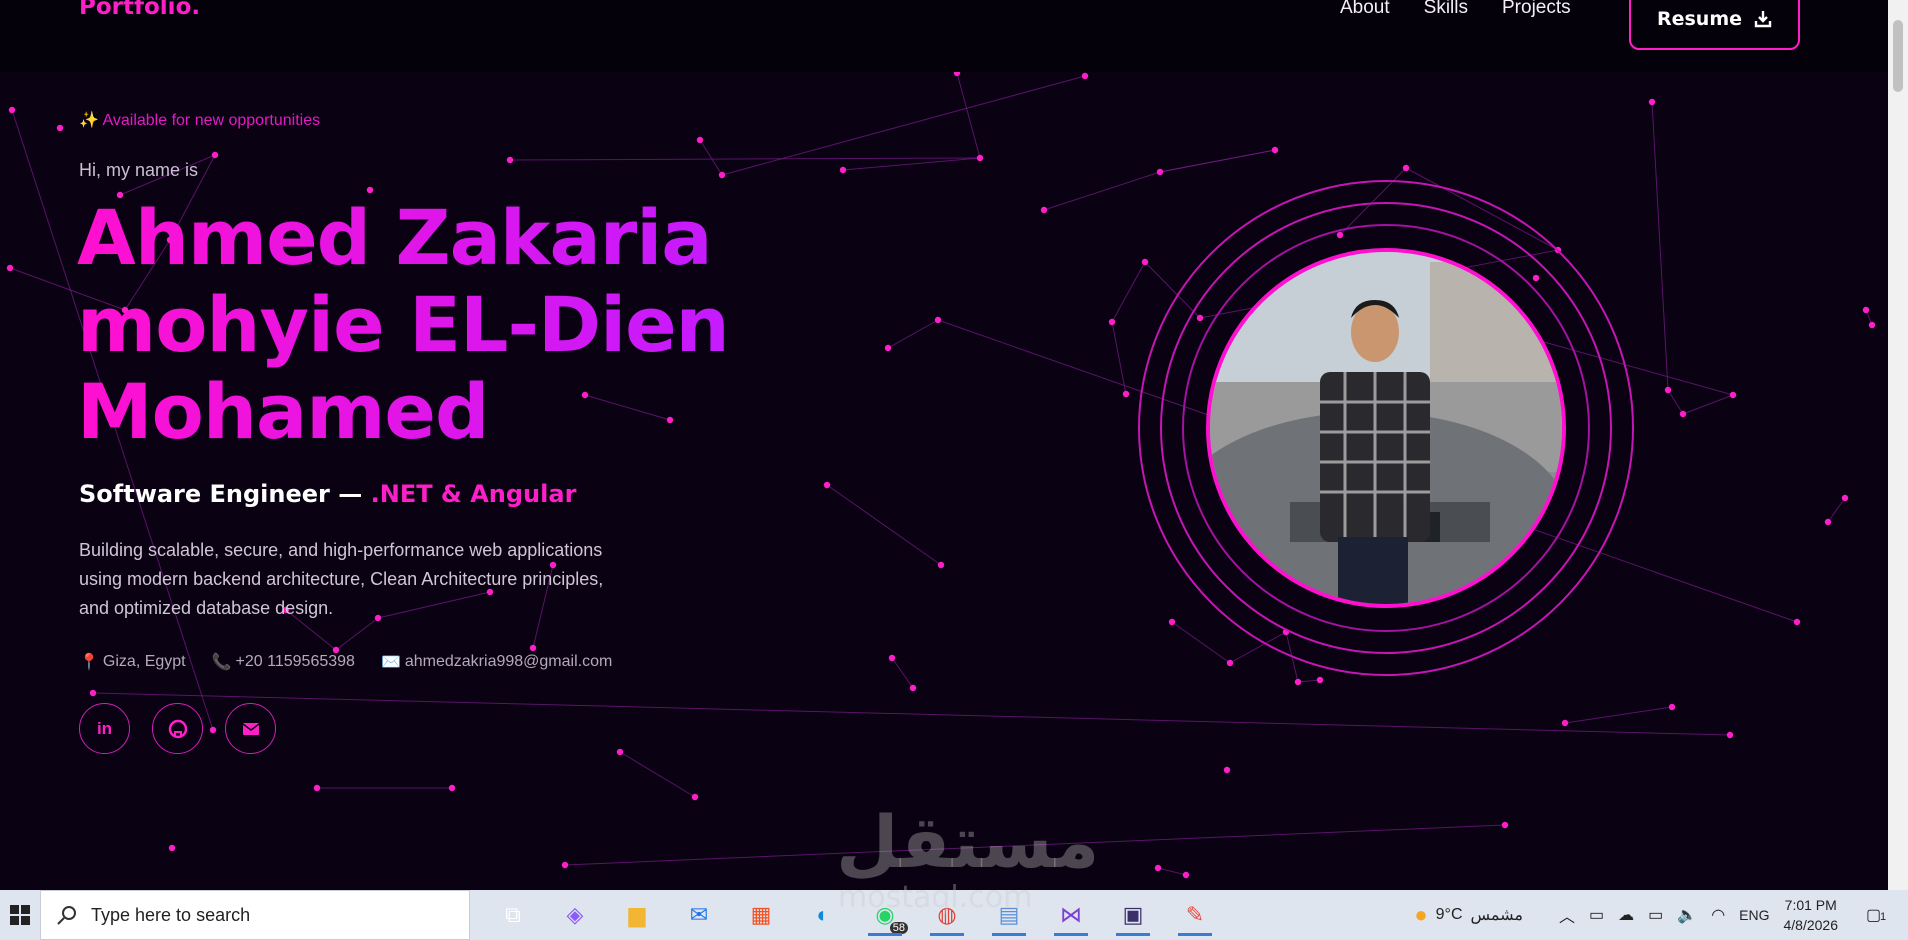 This screenshot has width=1908, height=940. What do you see at coordinates (1536, 9) in the screenshot?
I see `nav-link-projects: Projects` at bounding box center [1536, 9].